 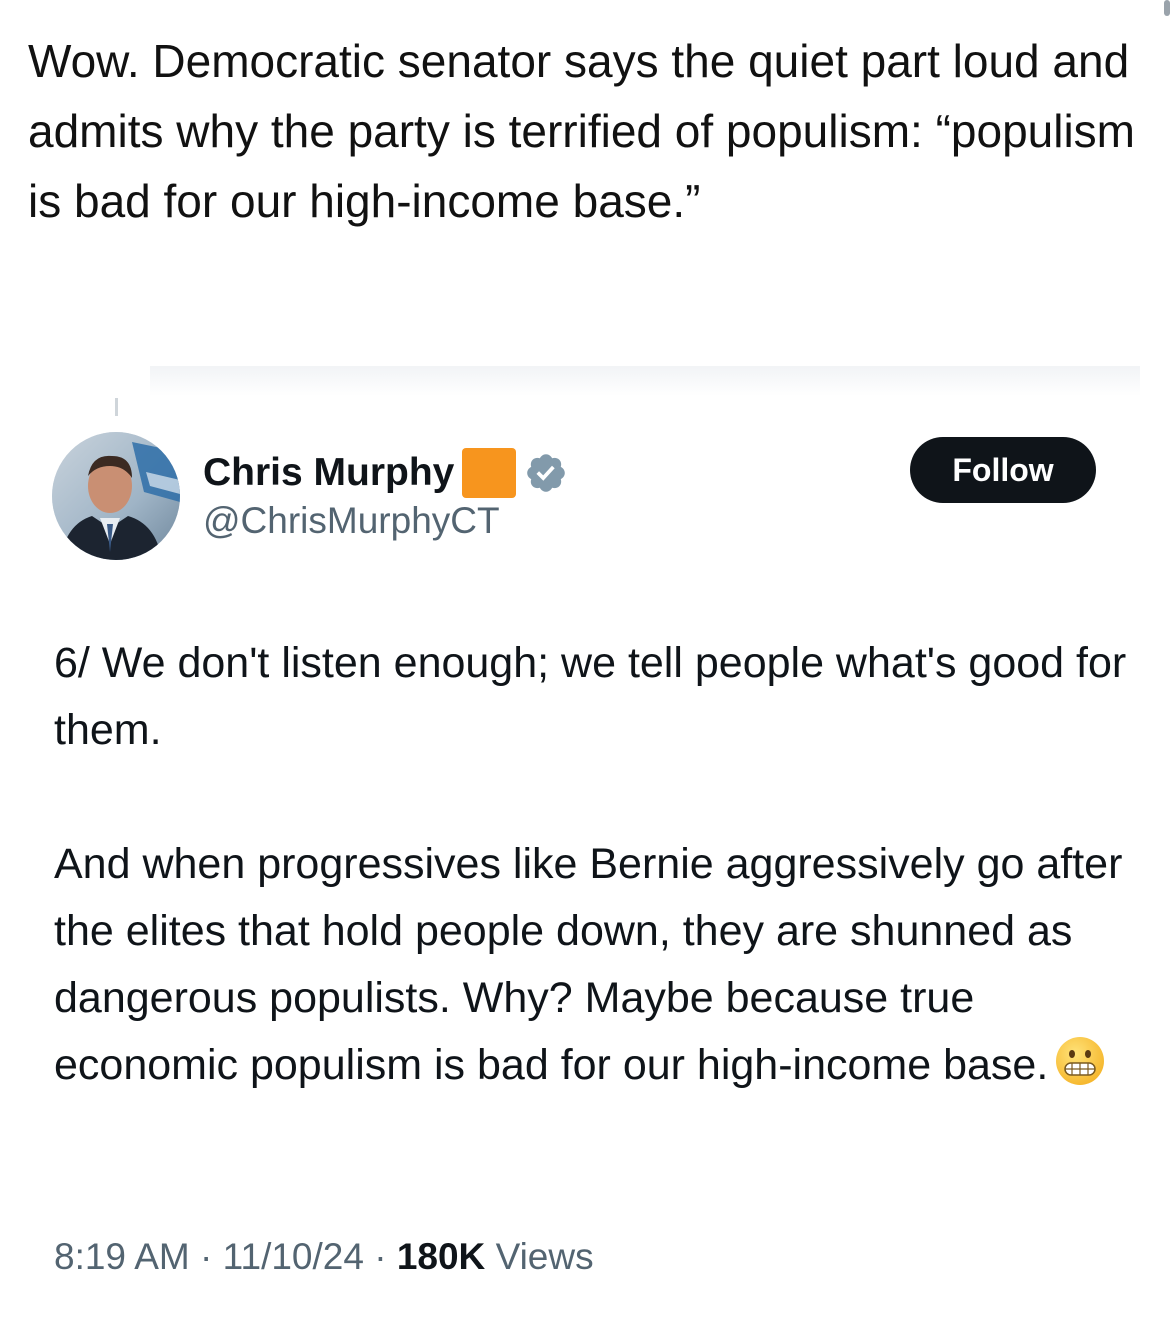 What do you see at coordinates (328, 473) in the screenshot?
I see `author-name: Chris Murphy` at bounding box center [328, 473].